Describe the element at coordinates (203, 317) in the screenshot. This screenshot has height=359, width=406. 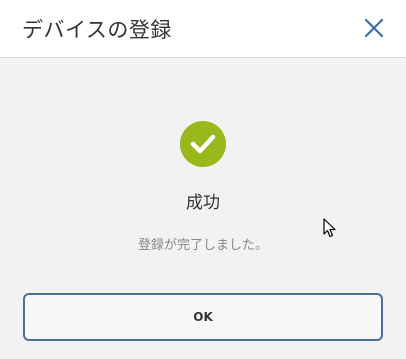
I see `ok-button: OK` at that location.